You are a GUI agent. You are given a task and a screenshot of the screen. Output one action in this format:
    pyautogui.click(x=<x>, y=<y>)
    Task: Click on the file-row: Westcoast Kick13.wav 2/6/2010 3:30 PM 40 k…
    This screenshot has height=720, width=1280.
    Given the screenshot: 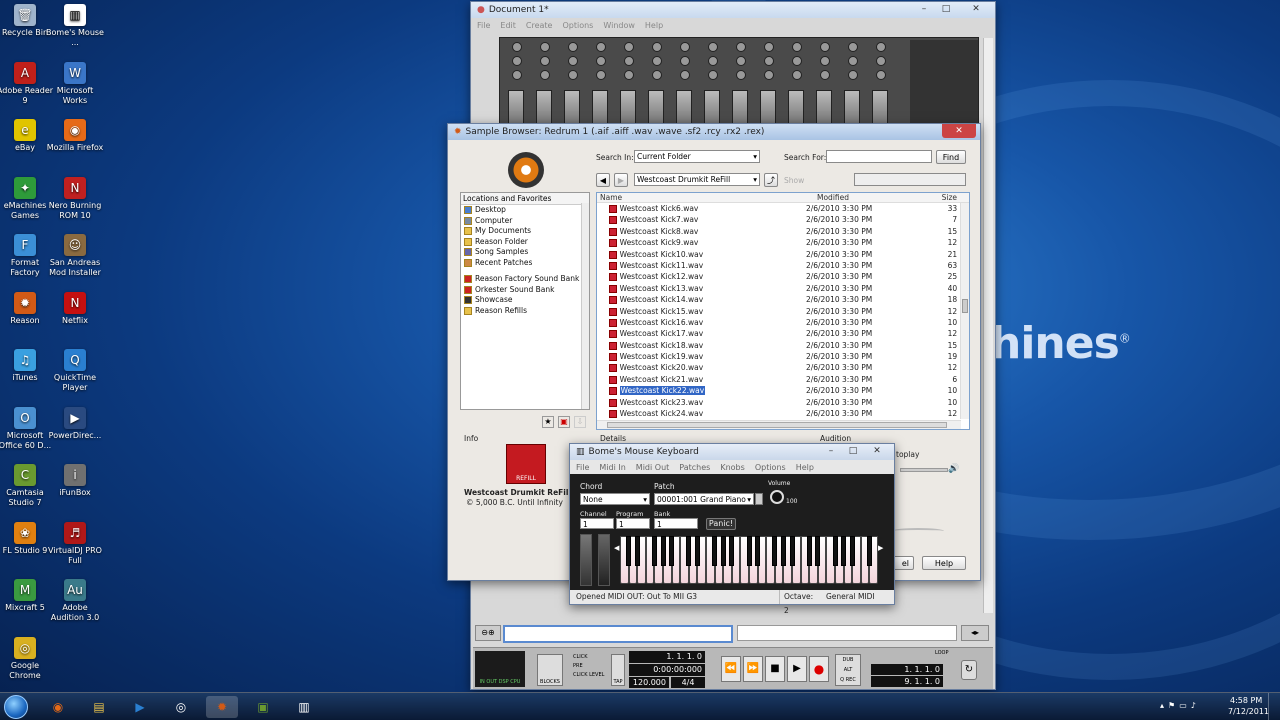 What is the action you would take?
    pyautogui.click(x=783, y=288)
    